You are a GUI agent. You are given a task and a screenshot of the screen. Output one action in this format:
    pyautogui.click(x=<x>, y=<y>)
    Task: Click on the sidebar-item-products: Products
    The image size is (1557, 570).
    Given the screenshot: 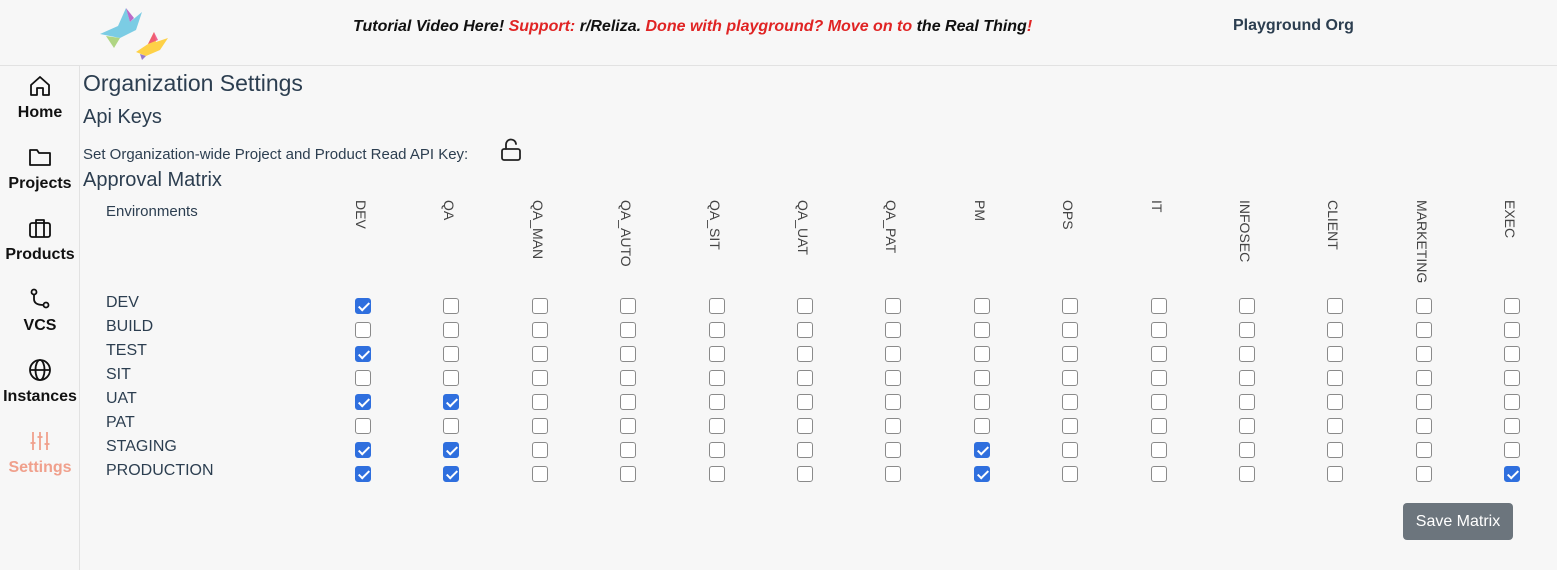 What is the action you would take?
    pyautogui.click(x=40, y=240)
    